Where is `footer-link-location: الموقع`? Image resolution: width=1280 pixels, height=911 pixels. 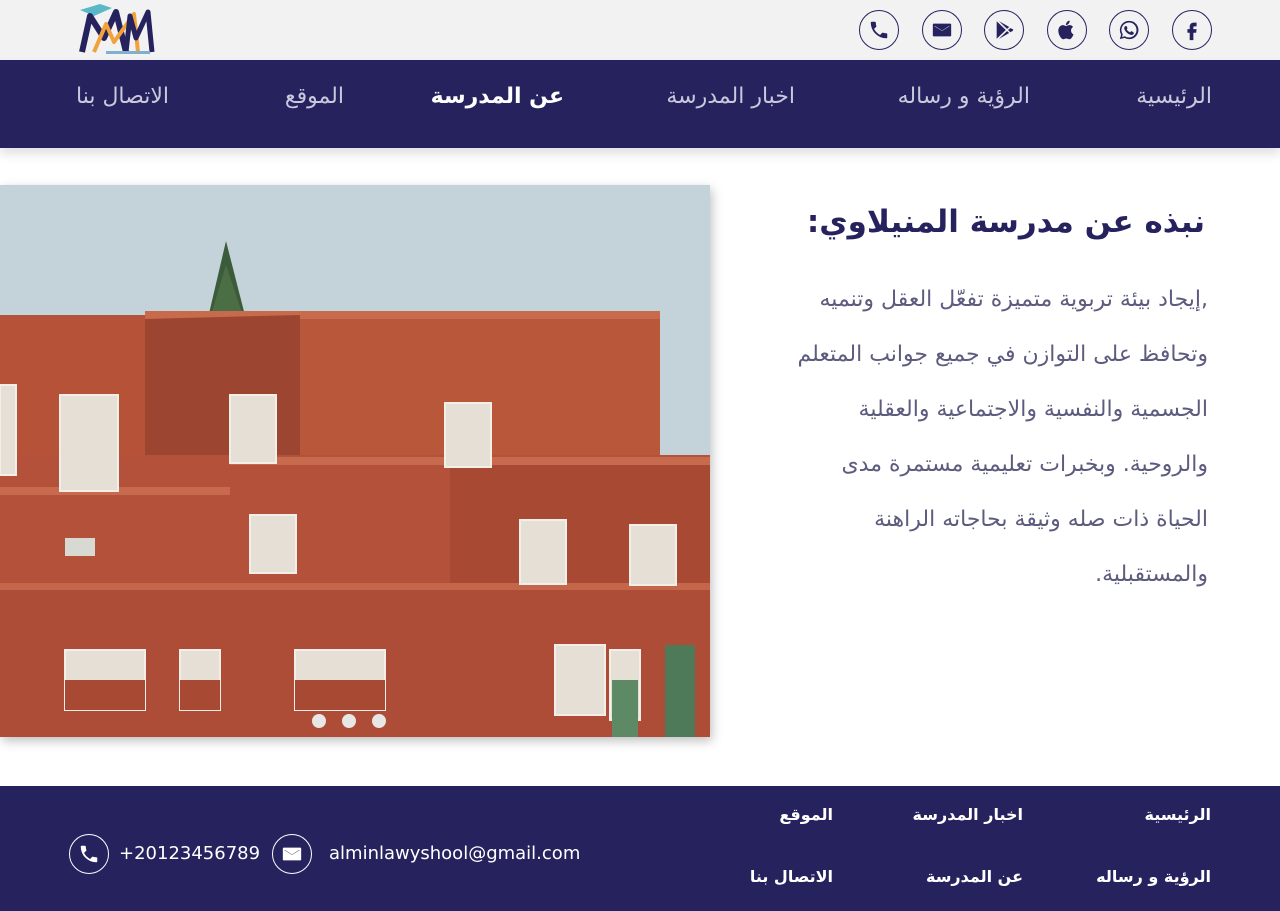 footer-link-location: الموقع is located at coordinates (806, 814).